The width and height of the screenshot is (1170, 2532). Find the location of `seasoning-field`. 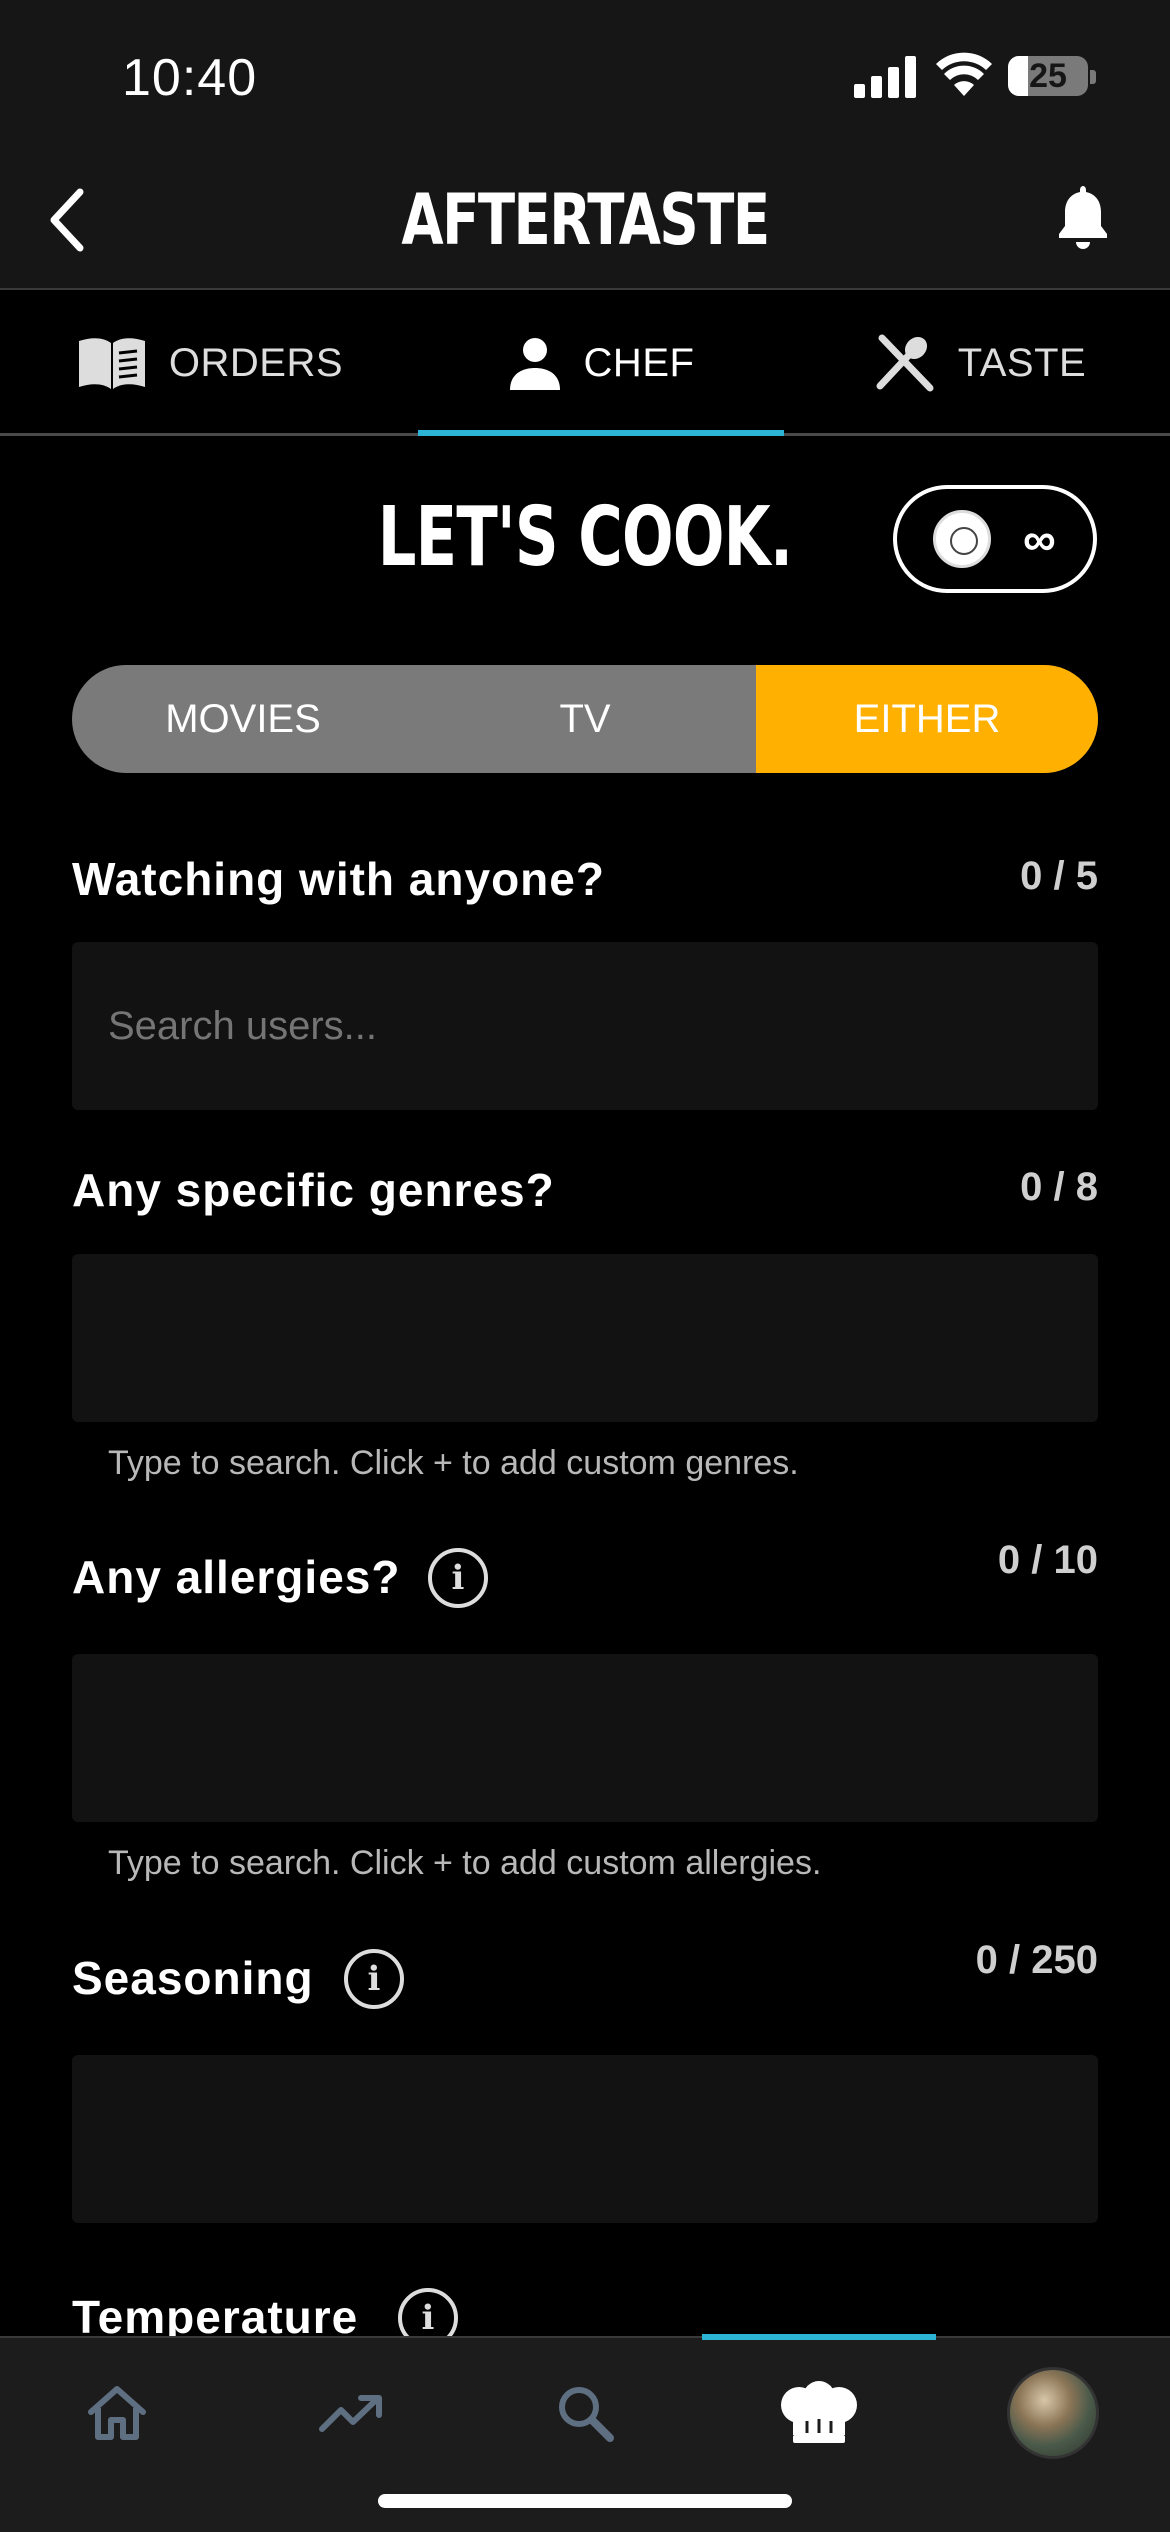

seasoning-field is located at coordinates (585, 2139).